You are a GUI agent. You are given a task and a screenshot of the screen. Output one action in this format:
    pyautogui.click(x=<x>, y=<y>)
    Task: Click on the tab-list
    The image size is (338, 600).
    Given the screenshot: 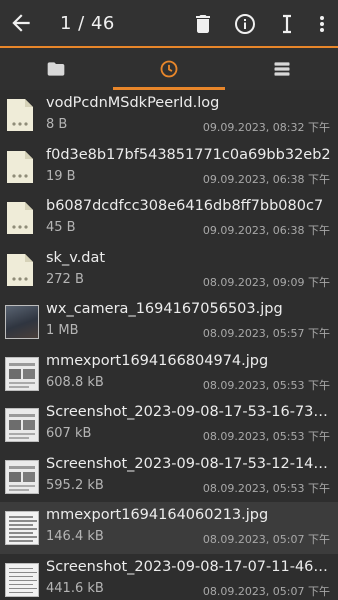 What is the action you would take?
    pyautogui.click(x=282, y=69)
    